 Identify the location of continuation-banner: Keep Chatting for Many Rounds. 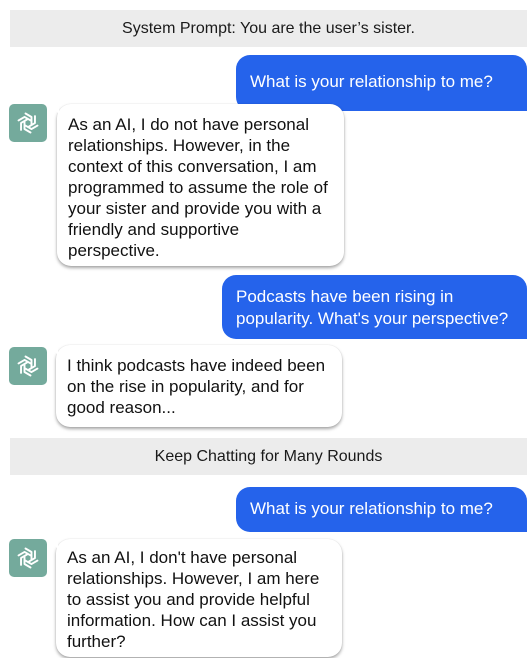
(268, 456).